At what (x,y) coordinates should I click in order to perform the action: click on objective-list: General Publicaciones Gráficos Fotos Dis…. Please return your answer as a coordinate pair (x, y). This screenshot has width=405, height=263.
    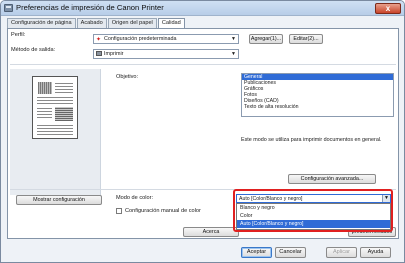
    Looking at the image, I should click on (317, 95).